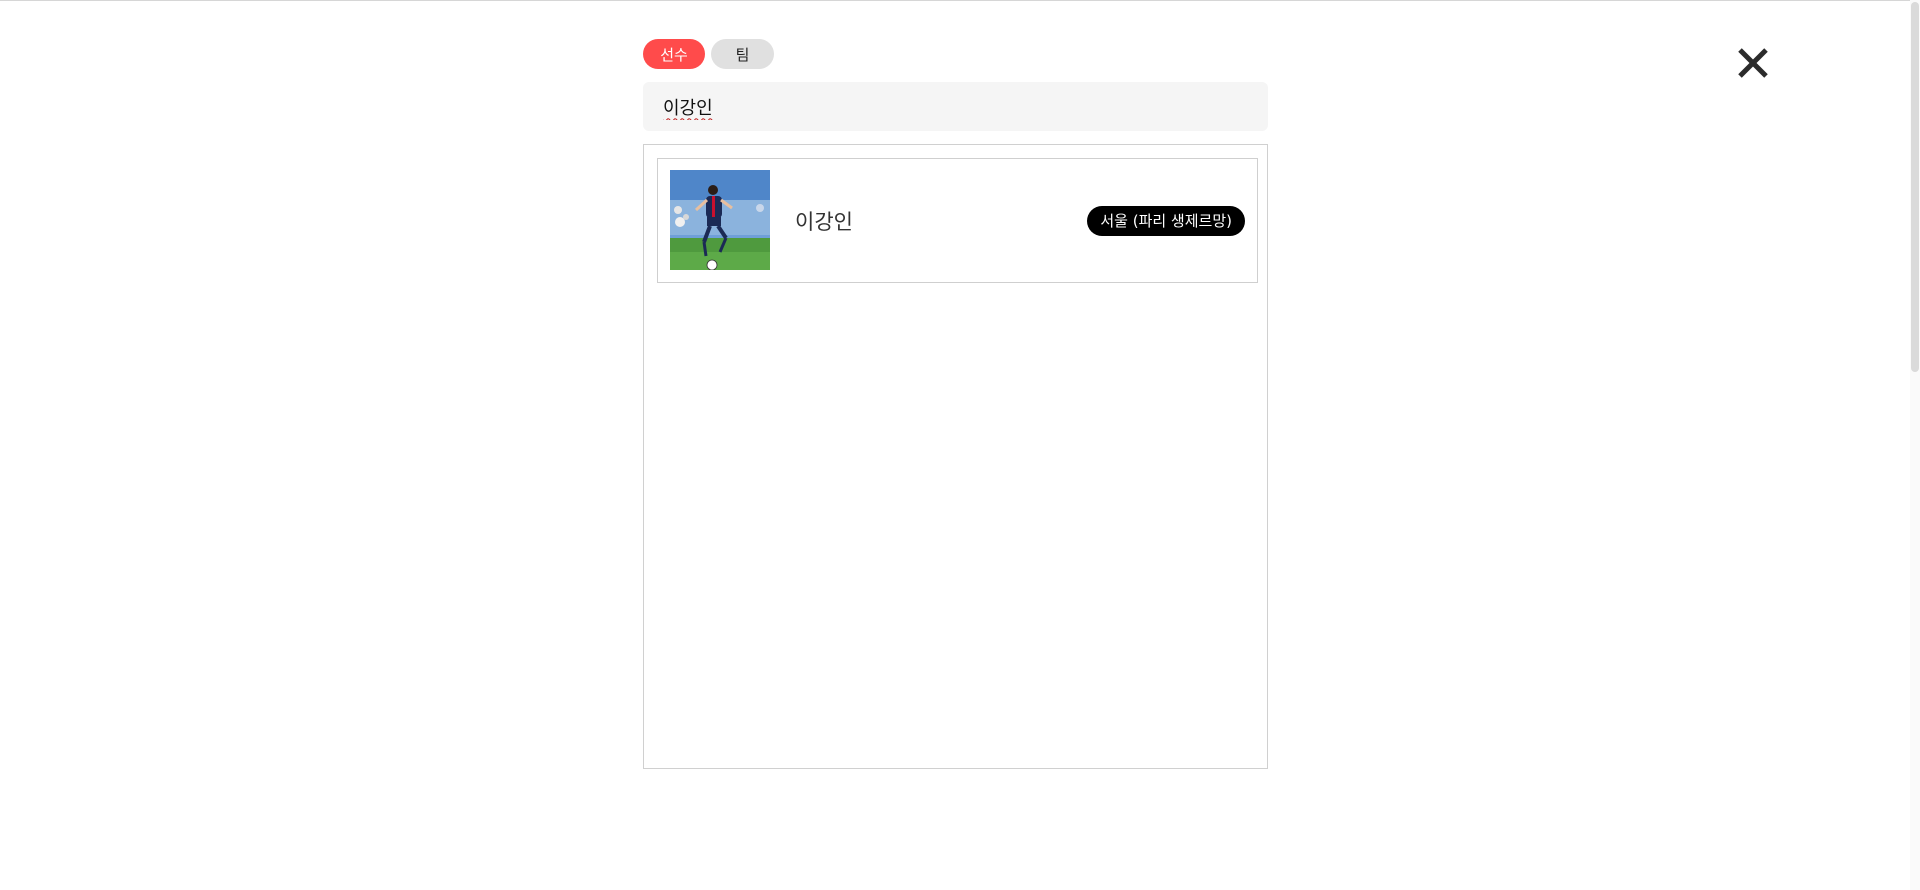 This screenshot has height=890, width=1920. Describe the element at coordinates (1915, 187) in the screenshot. I see `scrollbar-thumb` at that location.